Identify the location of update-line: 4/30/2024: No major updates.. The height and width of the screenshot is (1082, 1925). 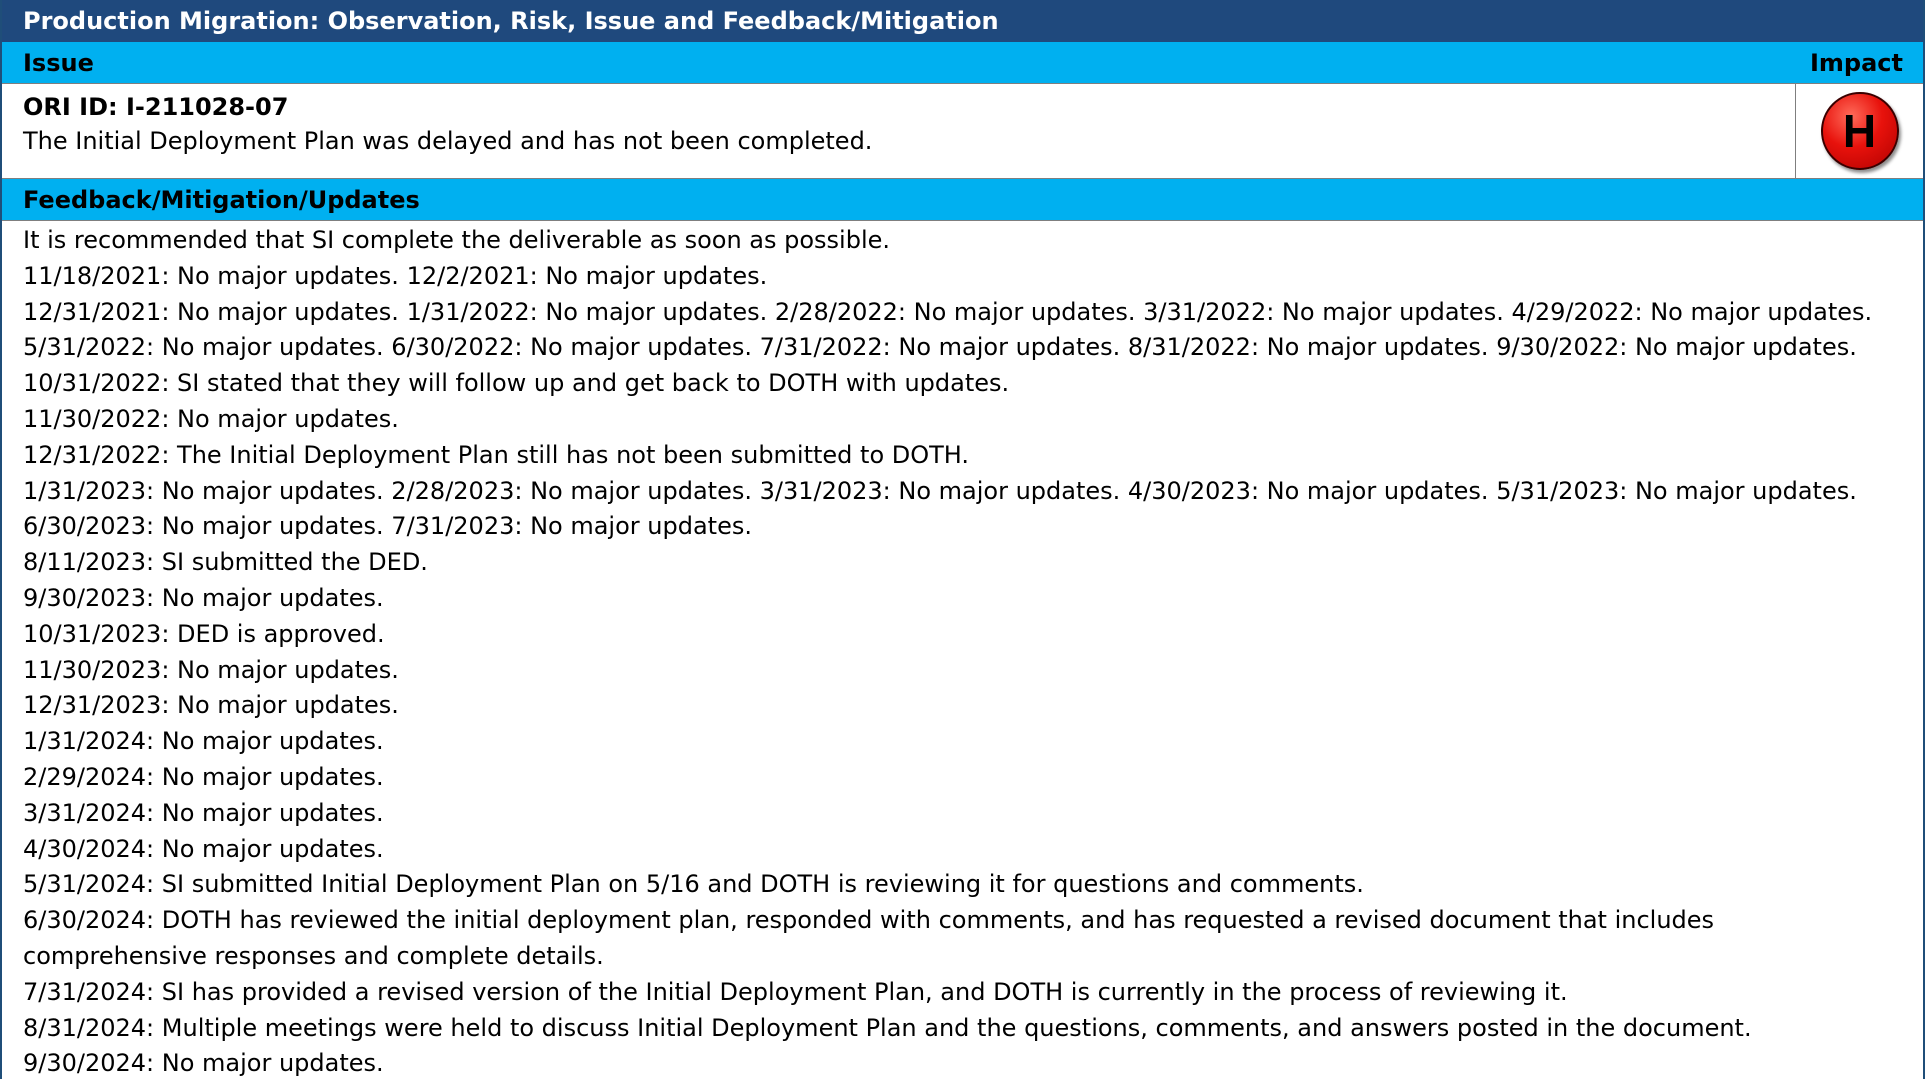
(203, 848).